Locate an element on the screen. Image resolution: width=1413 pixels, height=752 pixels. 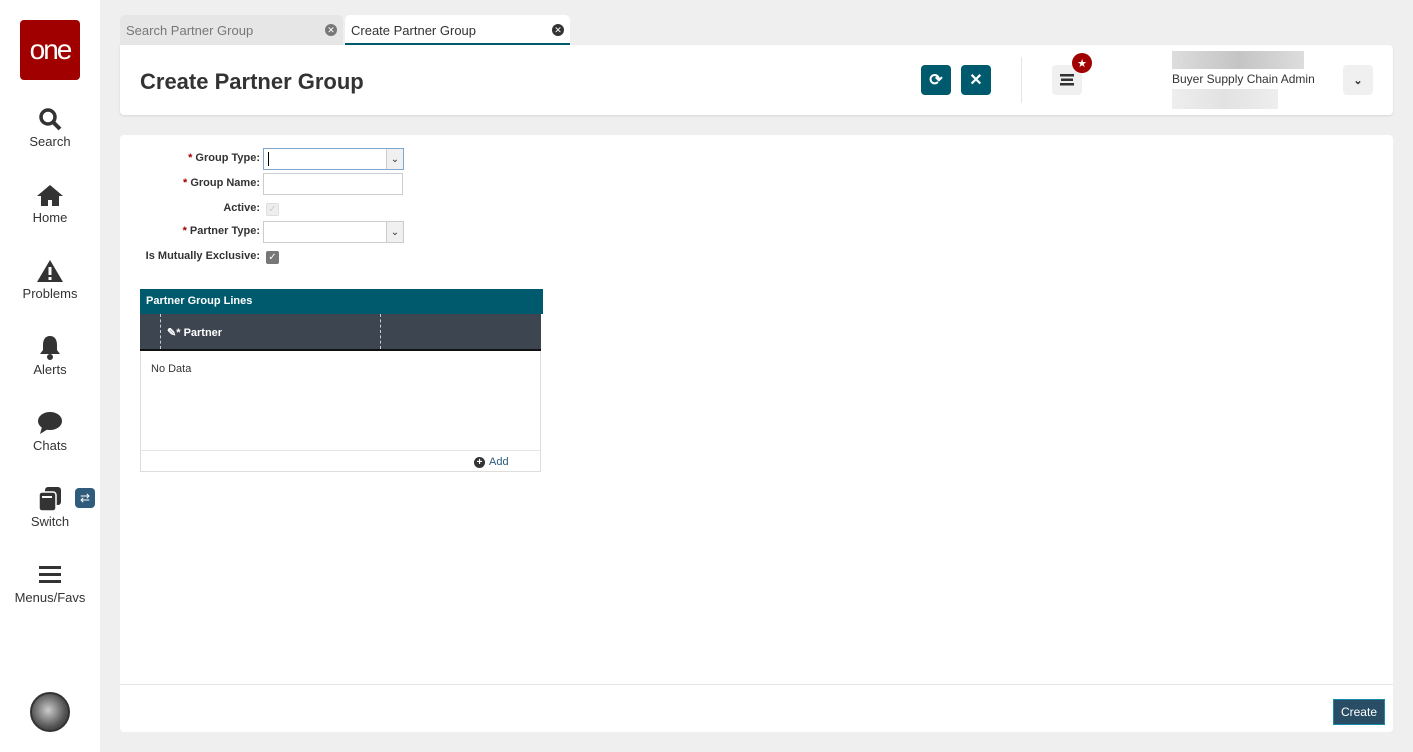
grid-title: Partner Group Lines is located at coordinates (341, 301).